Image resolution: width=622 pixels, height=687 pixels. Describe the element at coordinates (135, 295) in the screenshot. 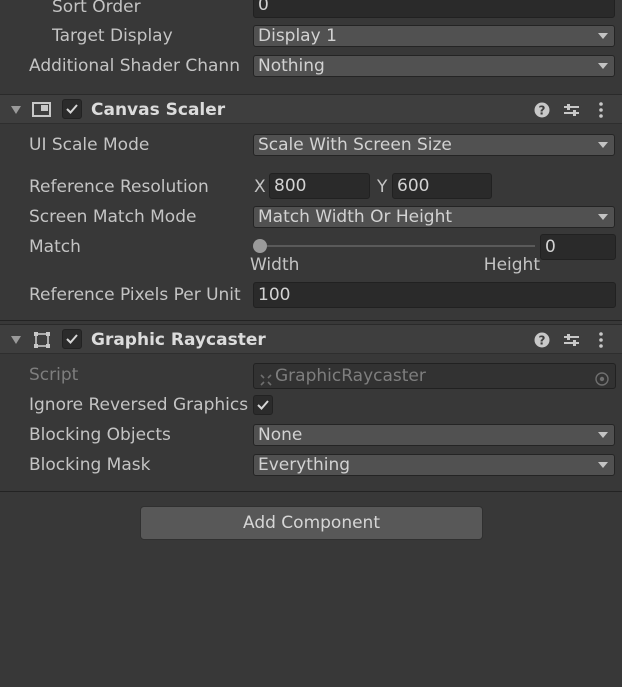

I see `reference-pixels-label: Reference Pixels Per Unit` at that location.